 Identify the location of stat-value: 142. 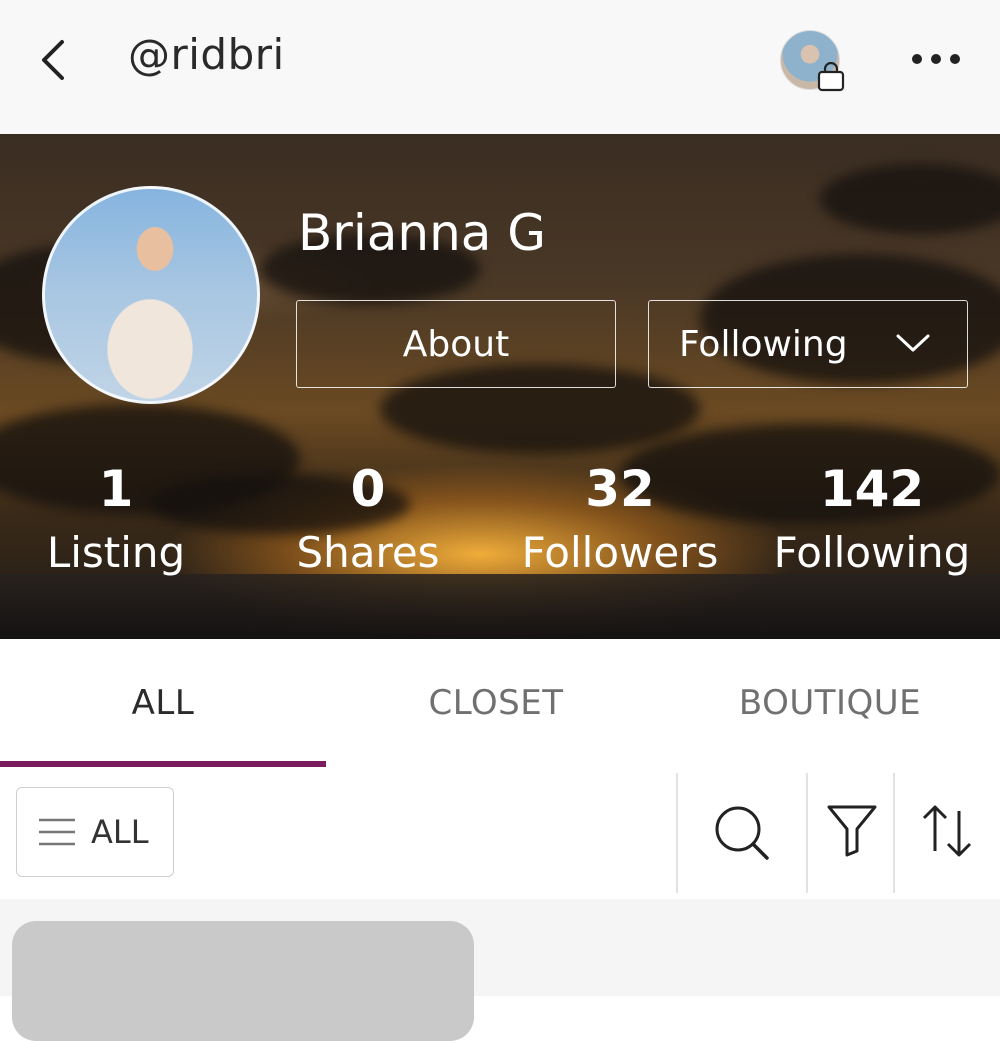
(872, 489).